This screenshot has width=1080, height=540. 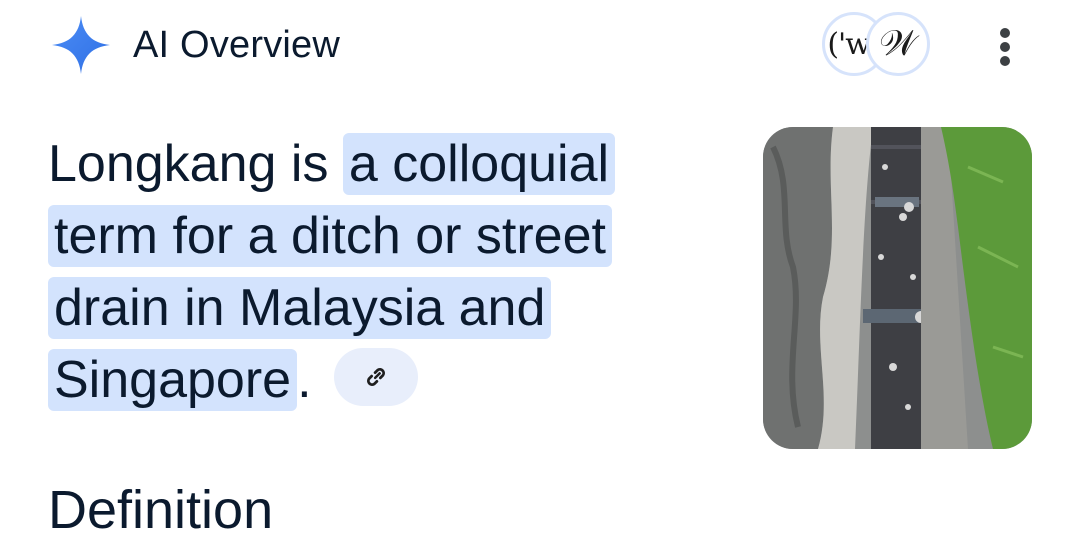 What do you see at coordinates (195, 164) in the screenshot?
I see `answer-lead: Longkang is` at bounding box center [195, 164].